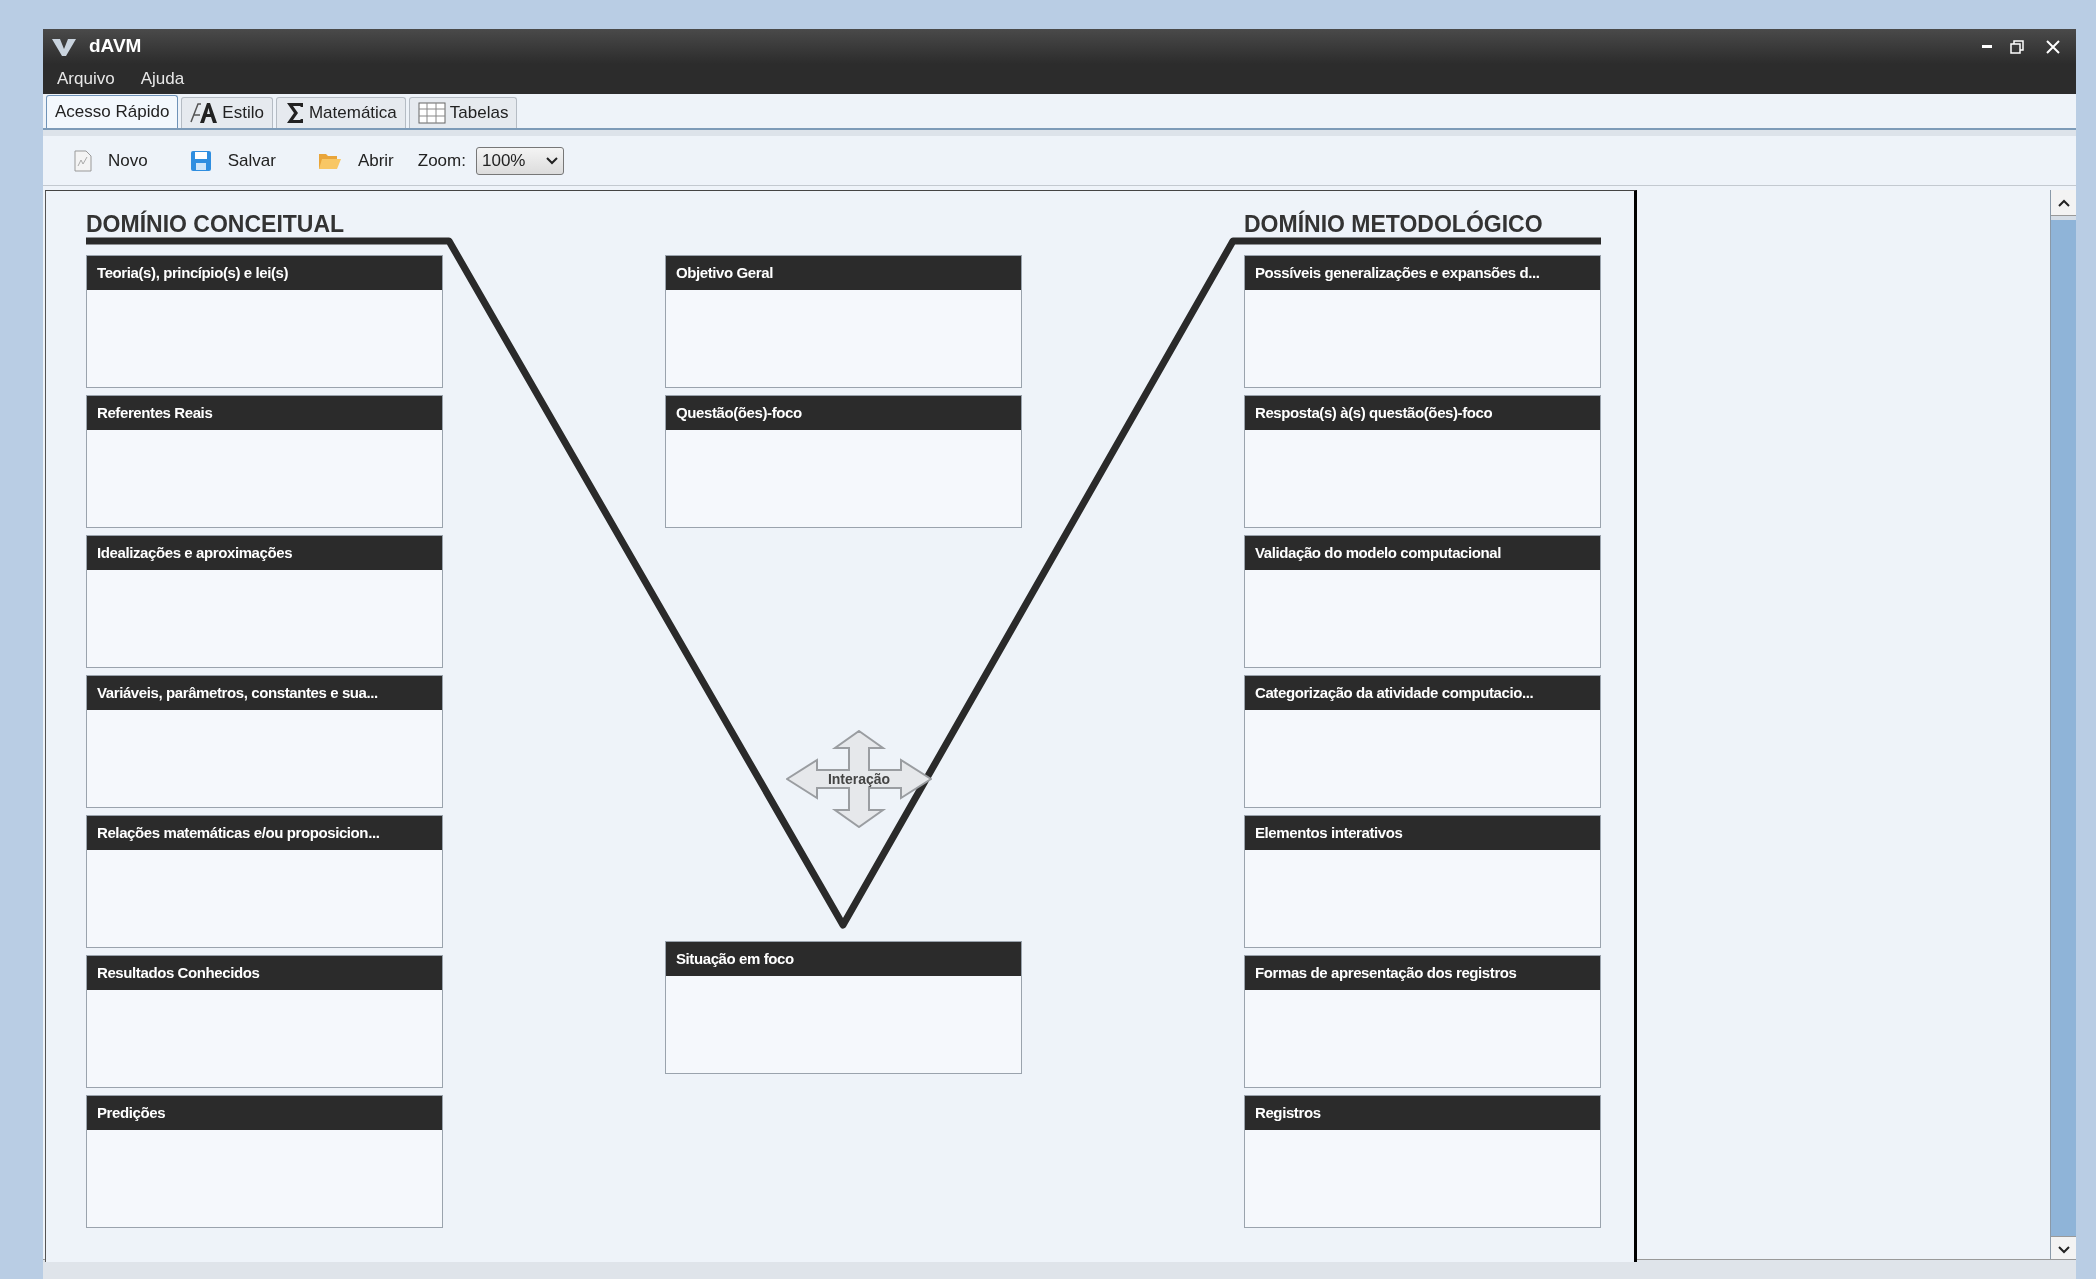 This screenshot has width=2096, height=1279. Describe the element at coordinates (843, 273) in the screenshot. I see `box-header: Objetivo Geral` at that location.